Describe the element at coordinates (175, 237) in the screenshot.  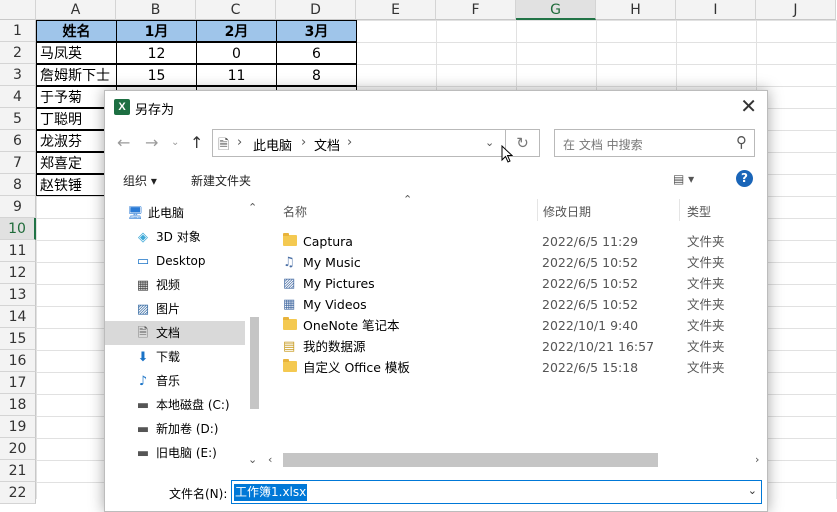
I see `nav-item: ◈ 3D 对象` at that location.